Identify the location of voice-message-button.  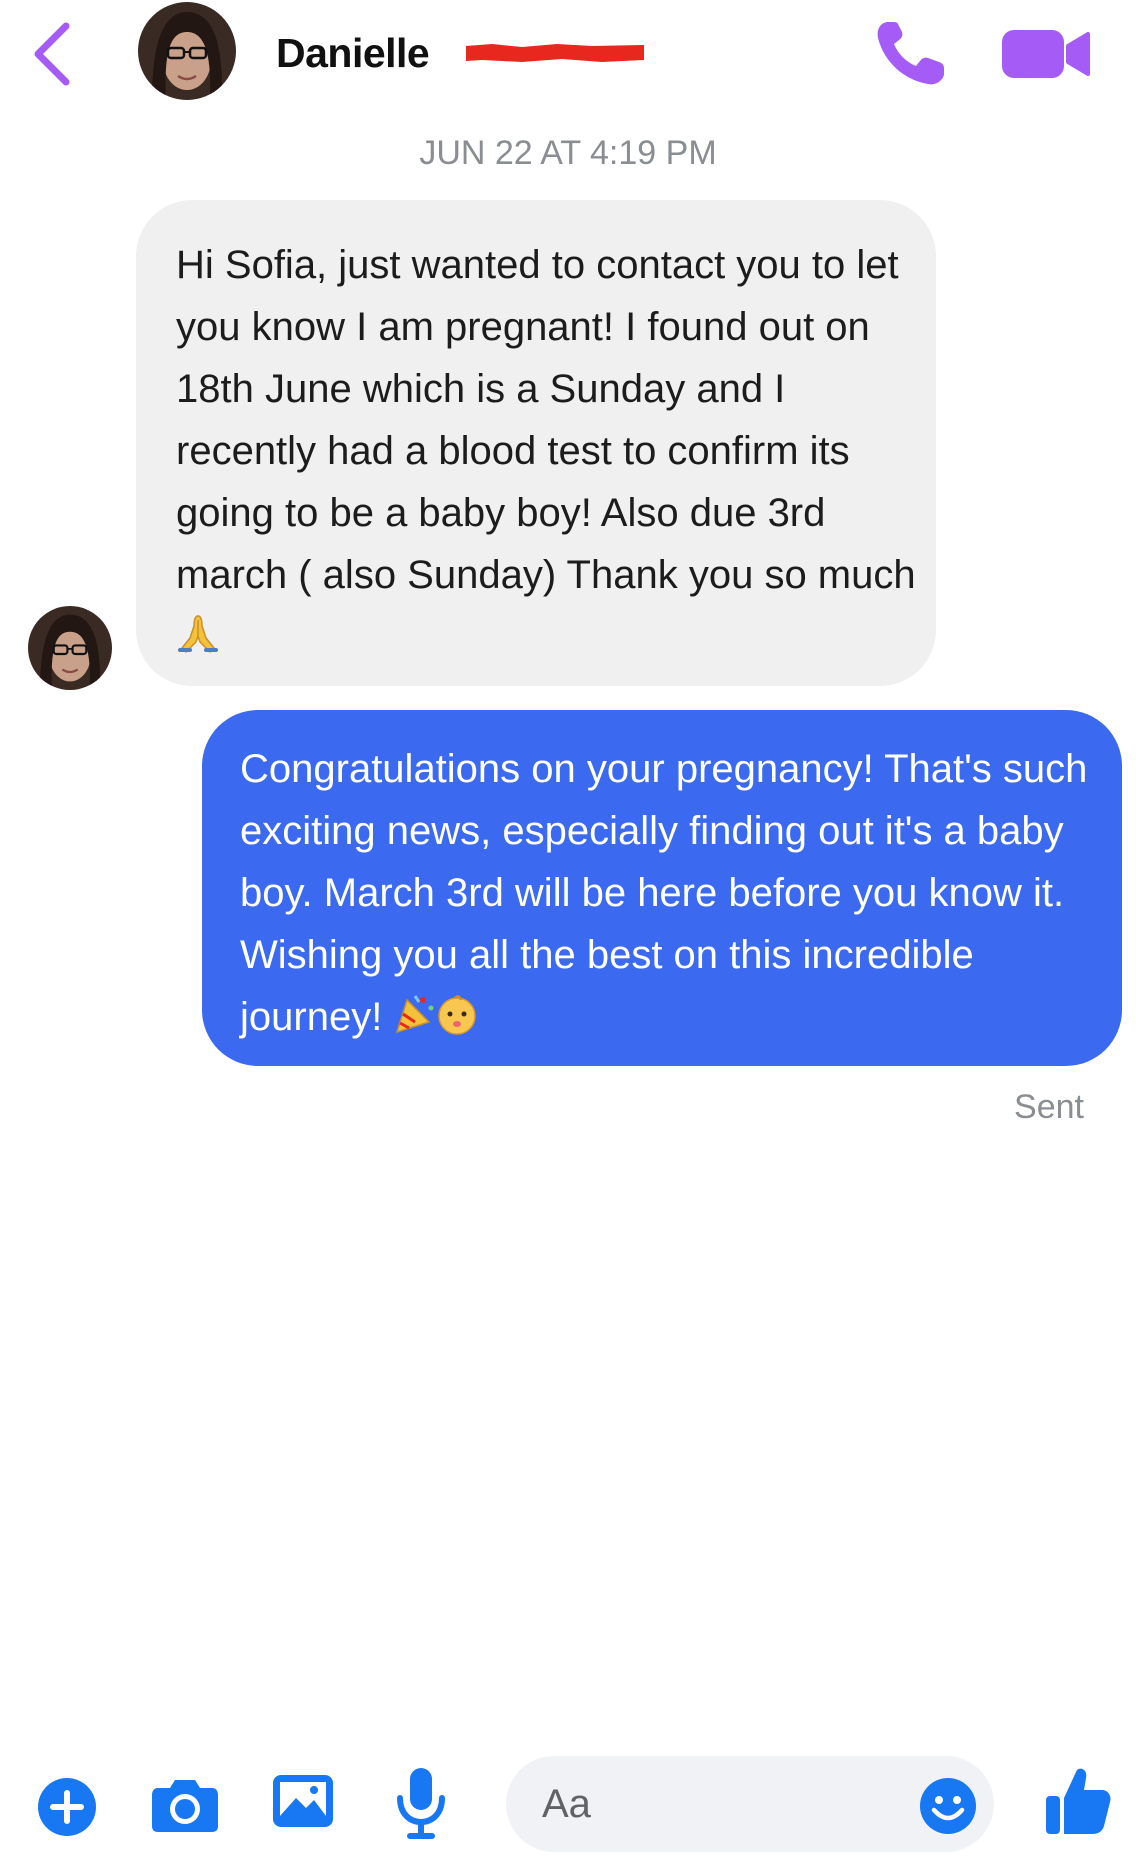
(421, 1803).